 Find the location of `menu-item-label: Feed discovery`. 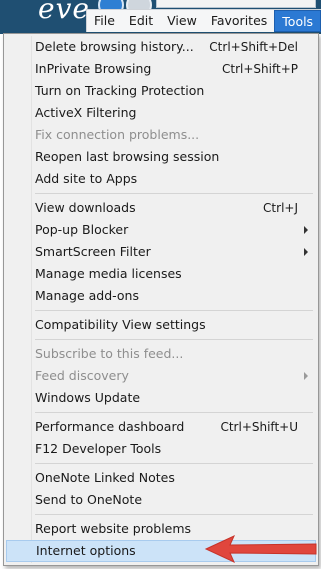

menu-item-label: Feed discovery is located at coordinates (82, 375).